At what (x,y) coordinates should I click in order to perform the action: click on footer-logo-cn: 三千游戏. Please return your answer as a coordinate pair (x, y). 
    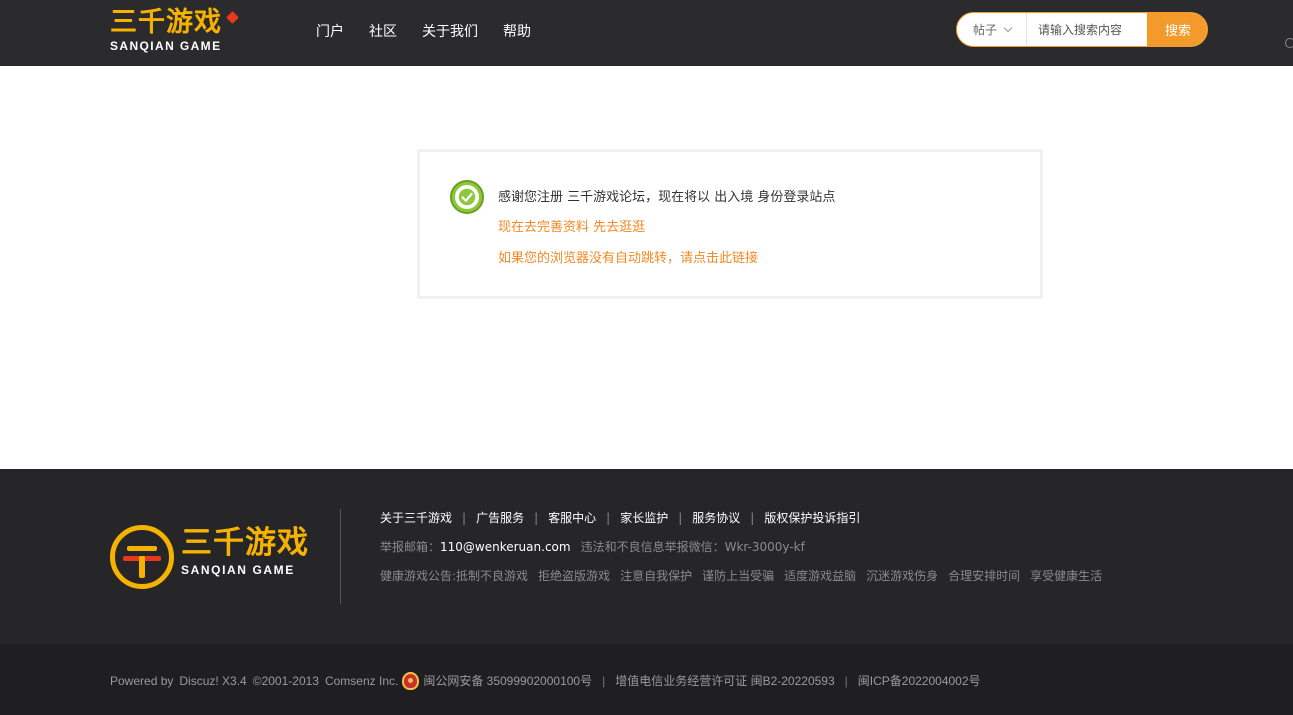
    Looking at the image, I should click on (245, 543).